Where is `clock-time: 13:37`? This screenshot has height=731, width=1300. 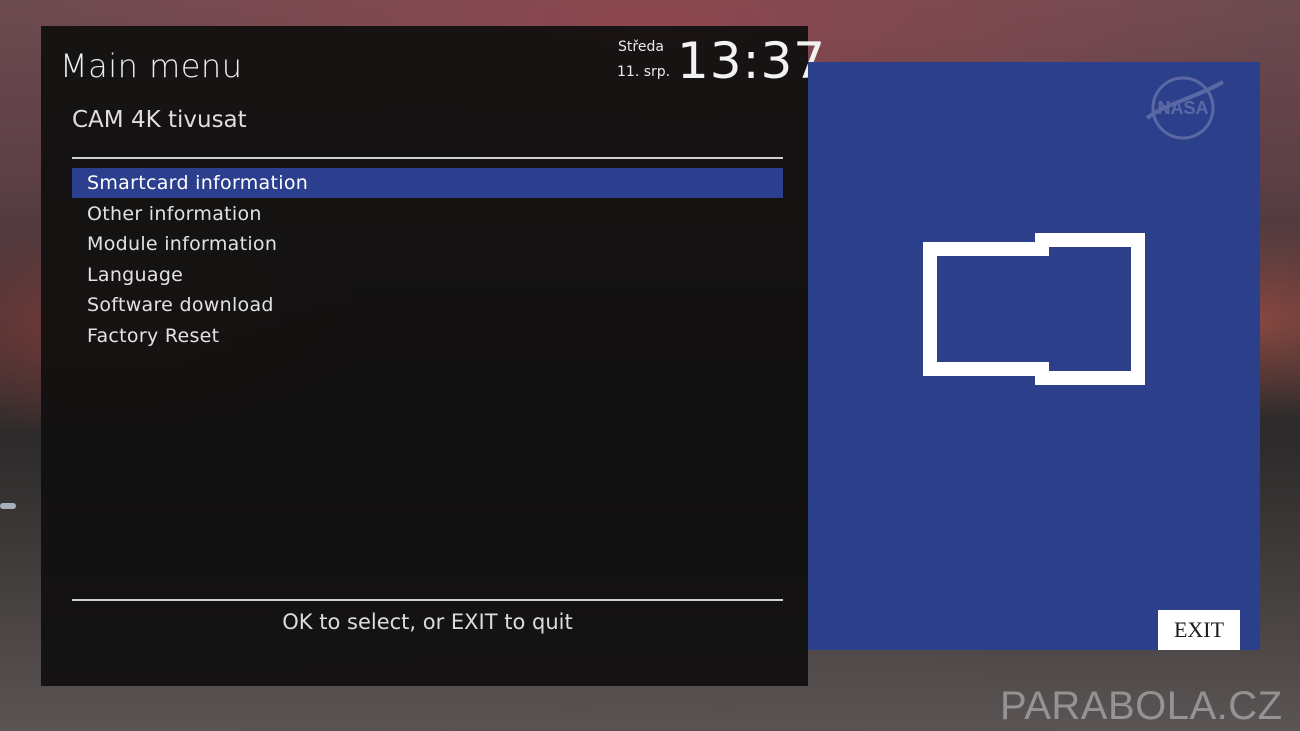 clock-time: 13:37 is located at coordinates (752, 61).